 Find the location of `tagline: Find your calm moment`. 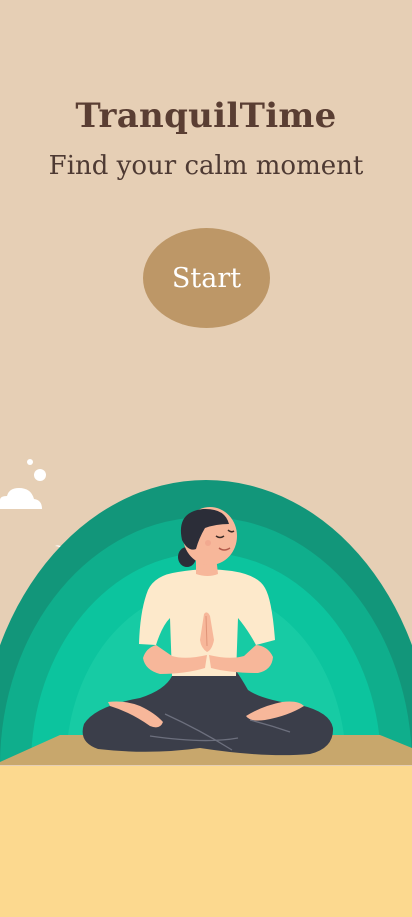

tagline: Find your calm moment is located at coordinates (206, 166).